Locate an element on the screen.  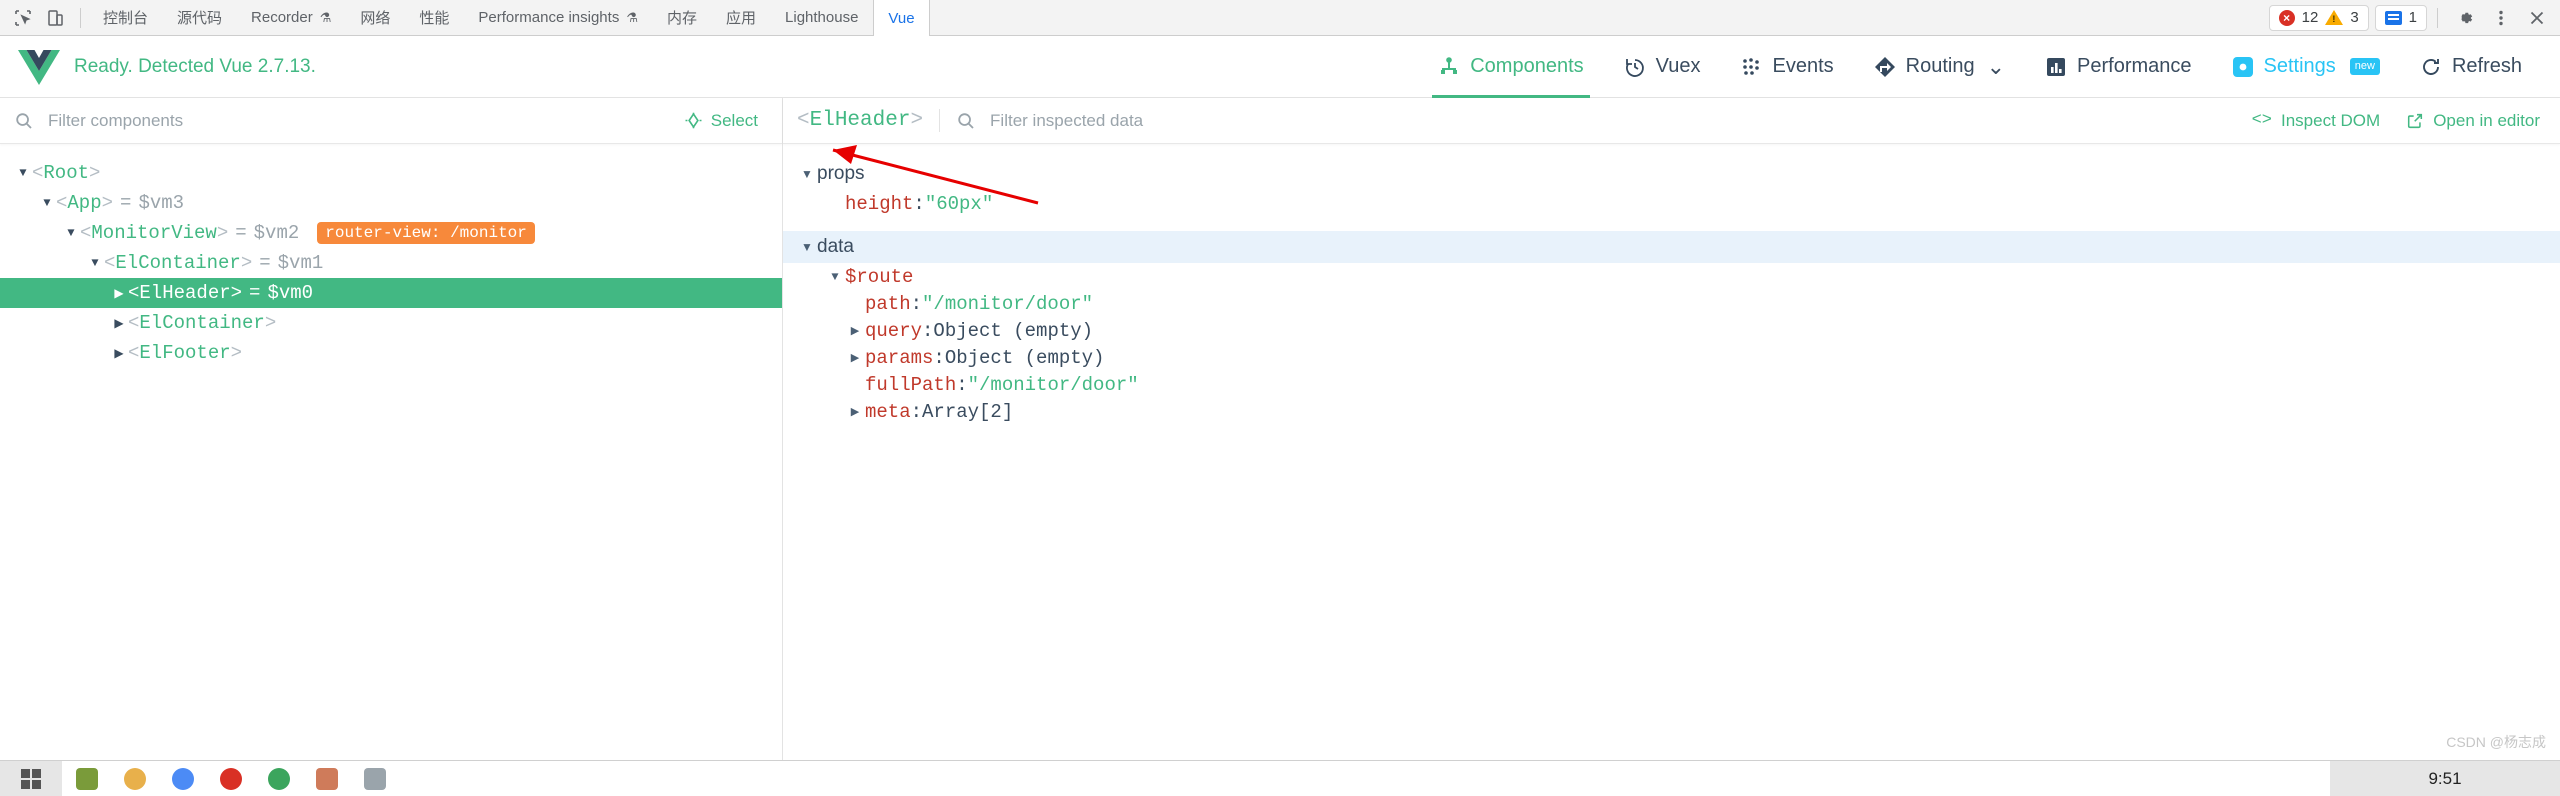
vue-nav-item-vuex: Vuex is located at coordinates (1662, 67).